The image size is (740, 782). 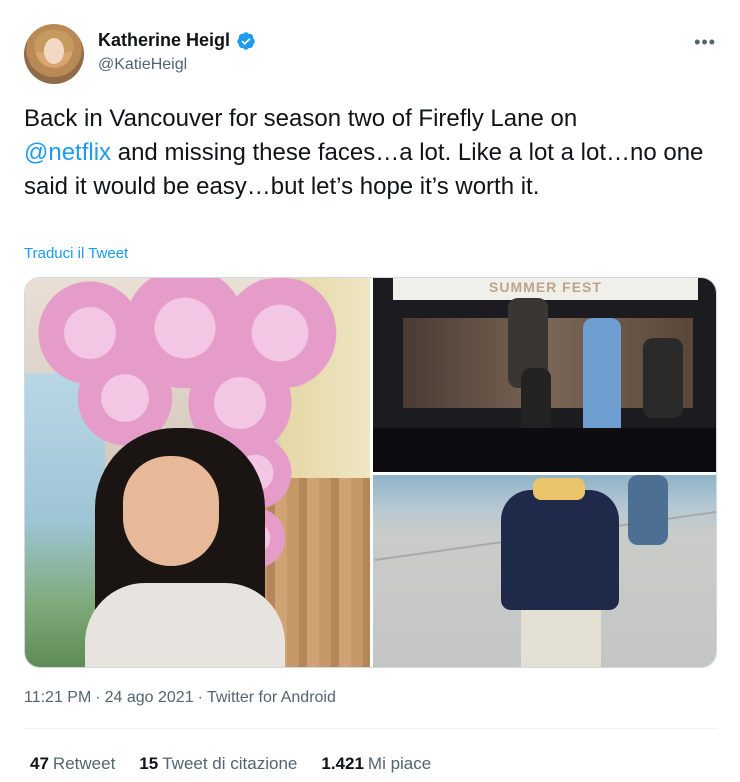 I want to click on stage-banner-text: SUMMER FEST, so click(x=545, y=287).